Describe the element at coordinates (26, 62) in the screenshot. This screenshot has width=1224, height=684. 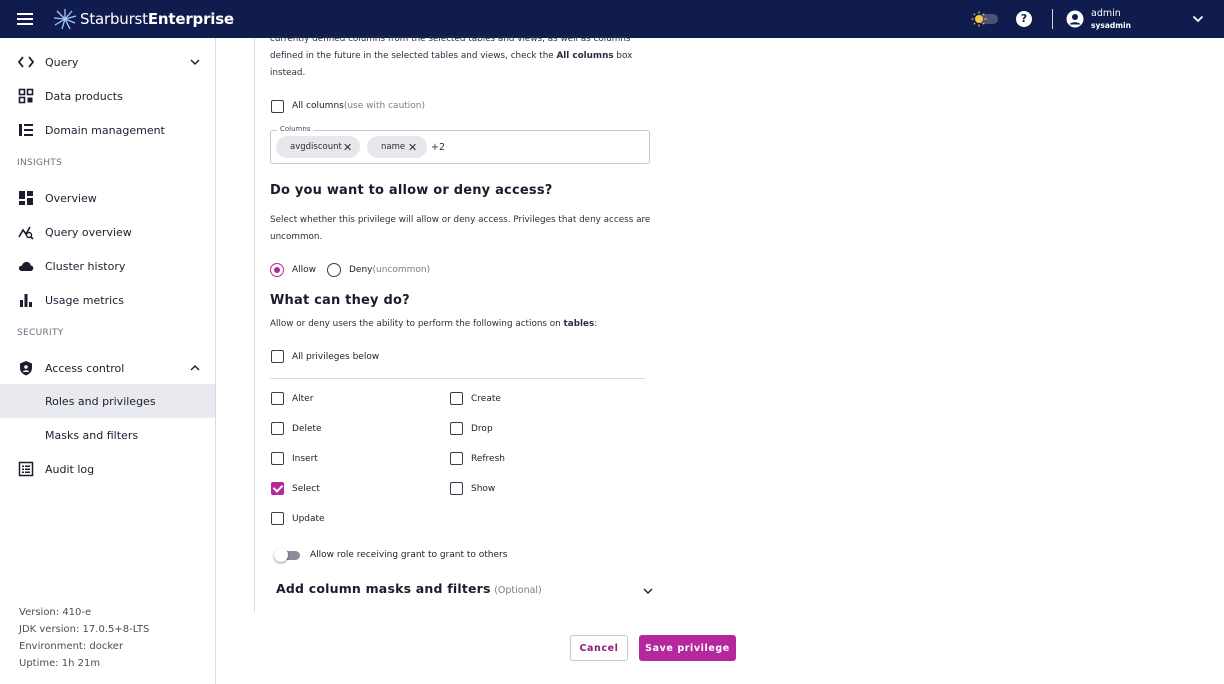
I see `code-brackets-icon` at that location.